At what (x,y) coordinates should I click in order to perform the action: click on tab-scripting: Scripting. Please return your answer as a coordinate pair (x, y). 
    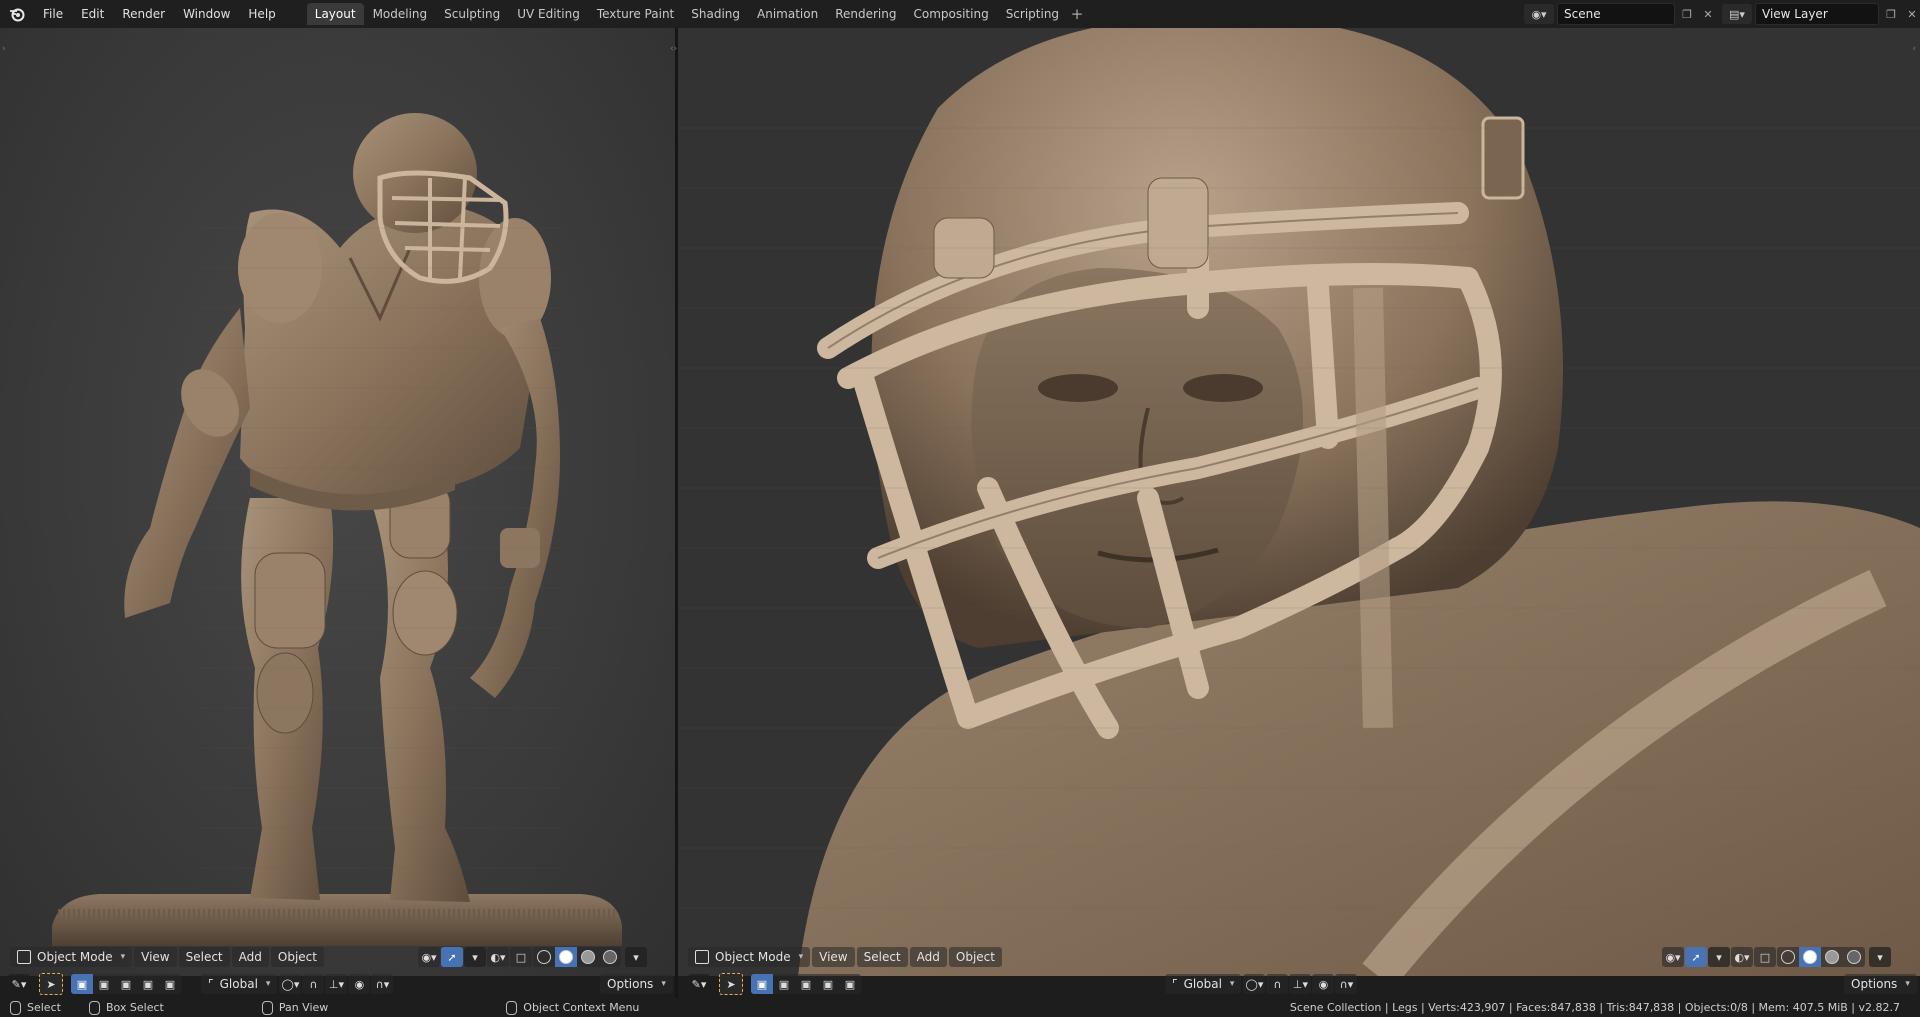
    Looking at the image, I should click on (1032, 14).